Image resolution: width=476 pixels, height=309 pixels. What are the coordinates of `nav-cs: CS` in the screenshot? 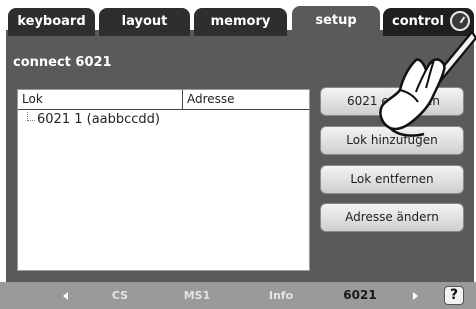 It's located at (120, 295).